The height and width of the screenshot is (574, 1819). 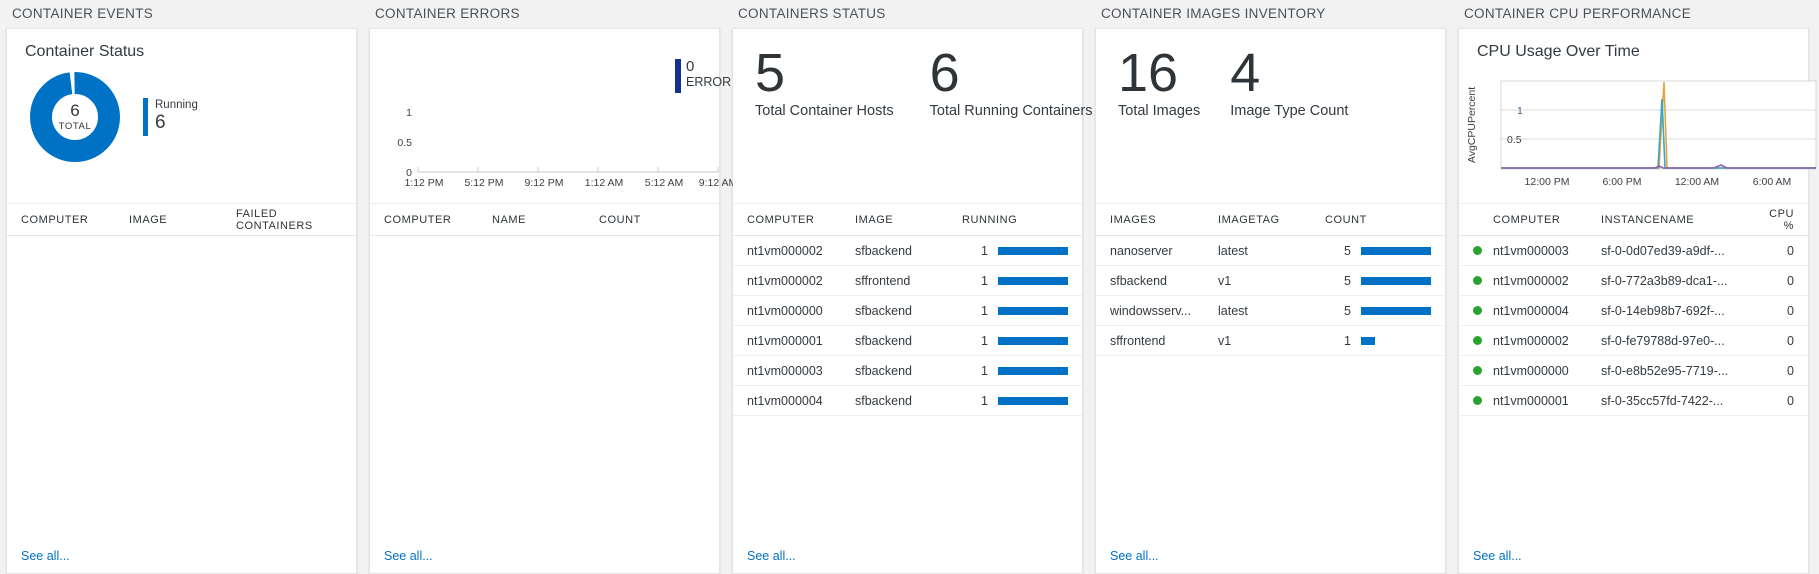 I want to click on metric-tile-total-running-containers: 6 Total Running Containers, so click(x=1011, y=82).